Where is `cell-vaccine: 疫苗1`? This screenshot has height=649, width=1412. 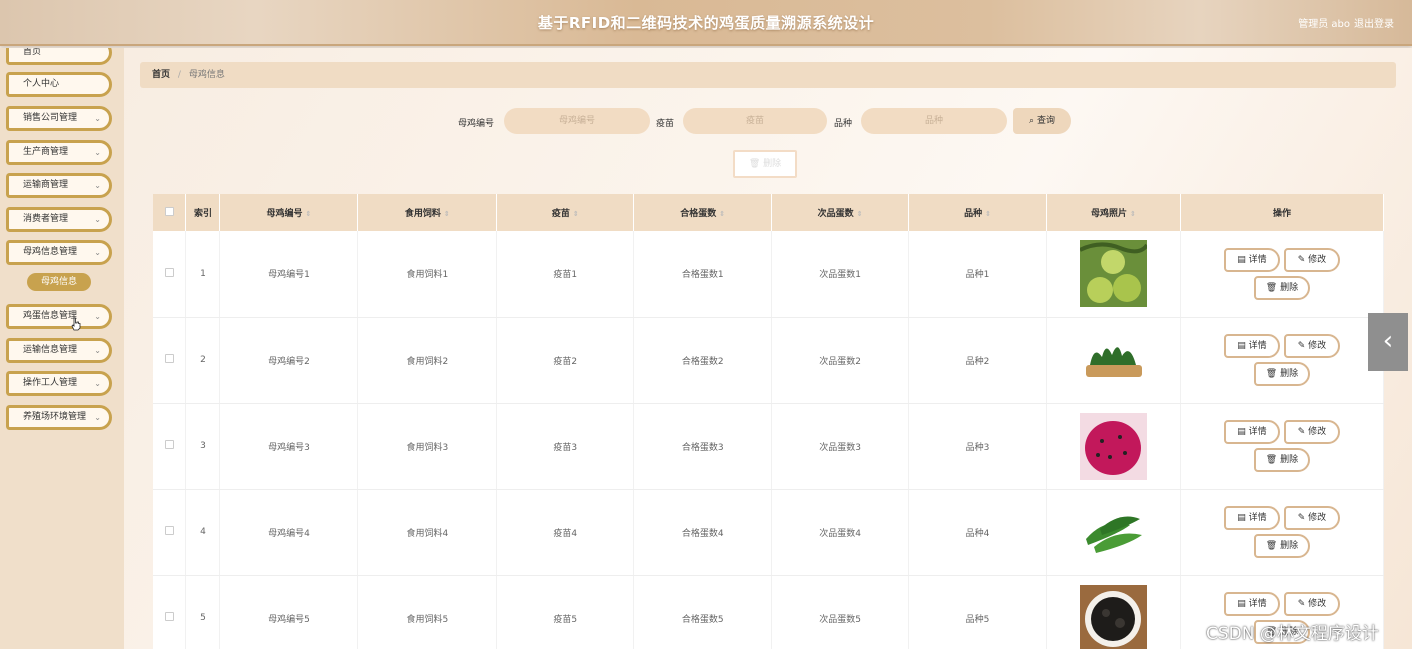
cell-vaccine: 疫苗1 is located at coordinates (565, 274).